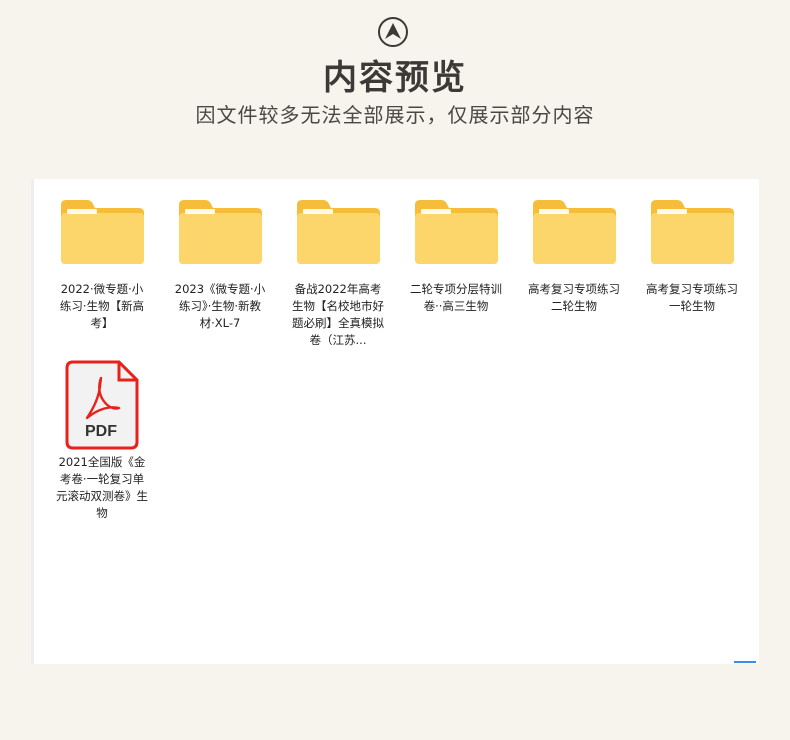  I want to click on file-name: 高考复习专项练习二轮生物, so click(574, 297).